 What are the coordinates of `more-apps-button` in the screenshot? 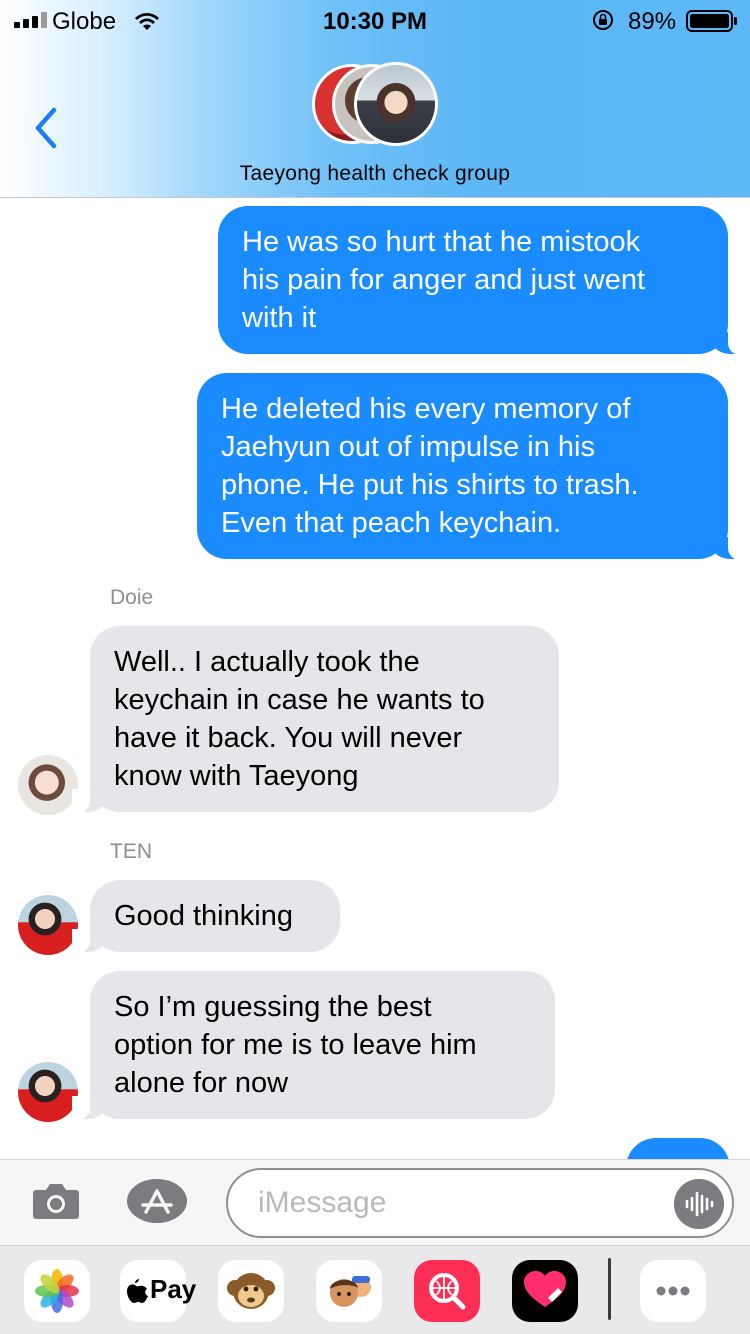 It's located at (673, 1291).